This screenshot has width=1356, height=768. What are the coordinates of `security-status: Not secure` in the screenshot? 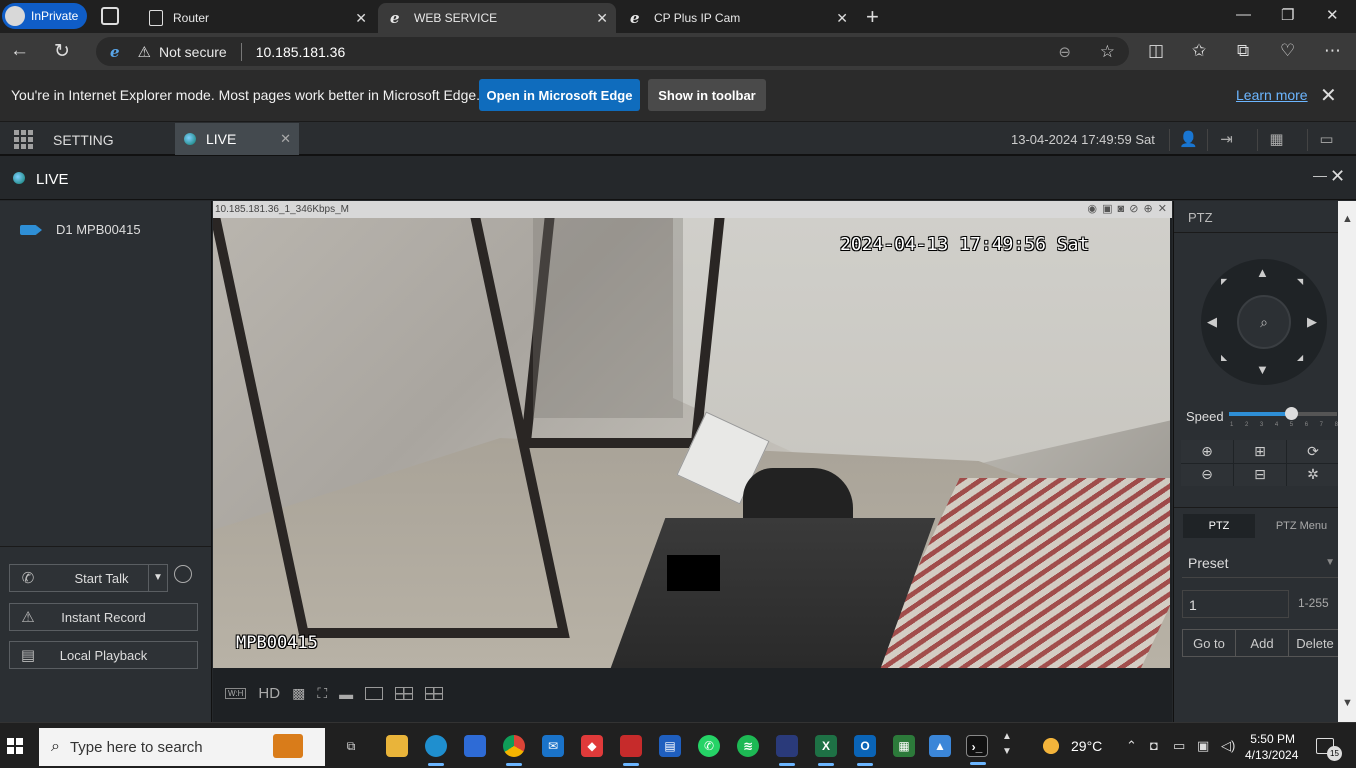 It's located at (193, 52).